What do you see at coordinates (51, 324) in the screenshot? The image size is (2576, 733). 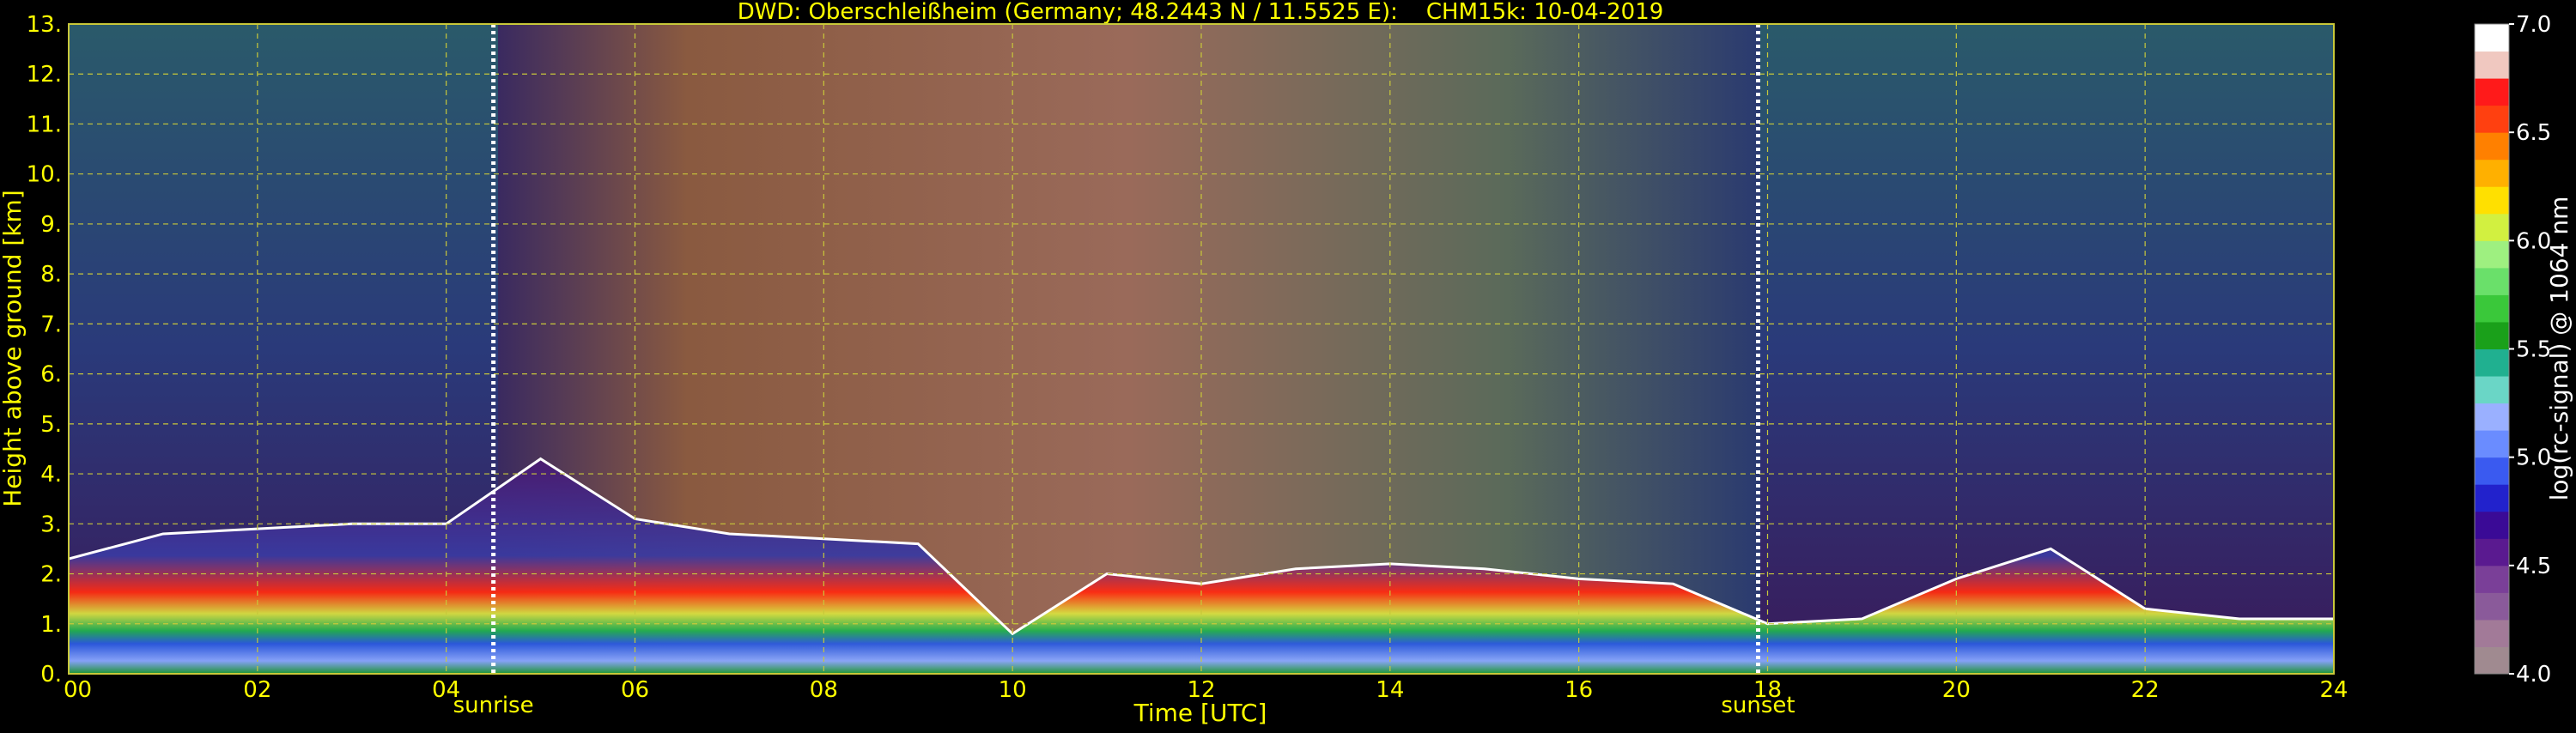 I see `y-tick-label: 7.` at bounding box center [51, 324].